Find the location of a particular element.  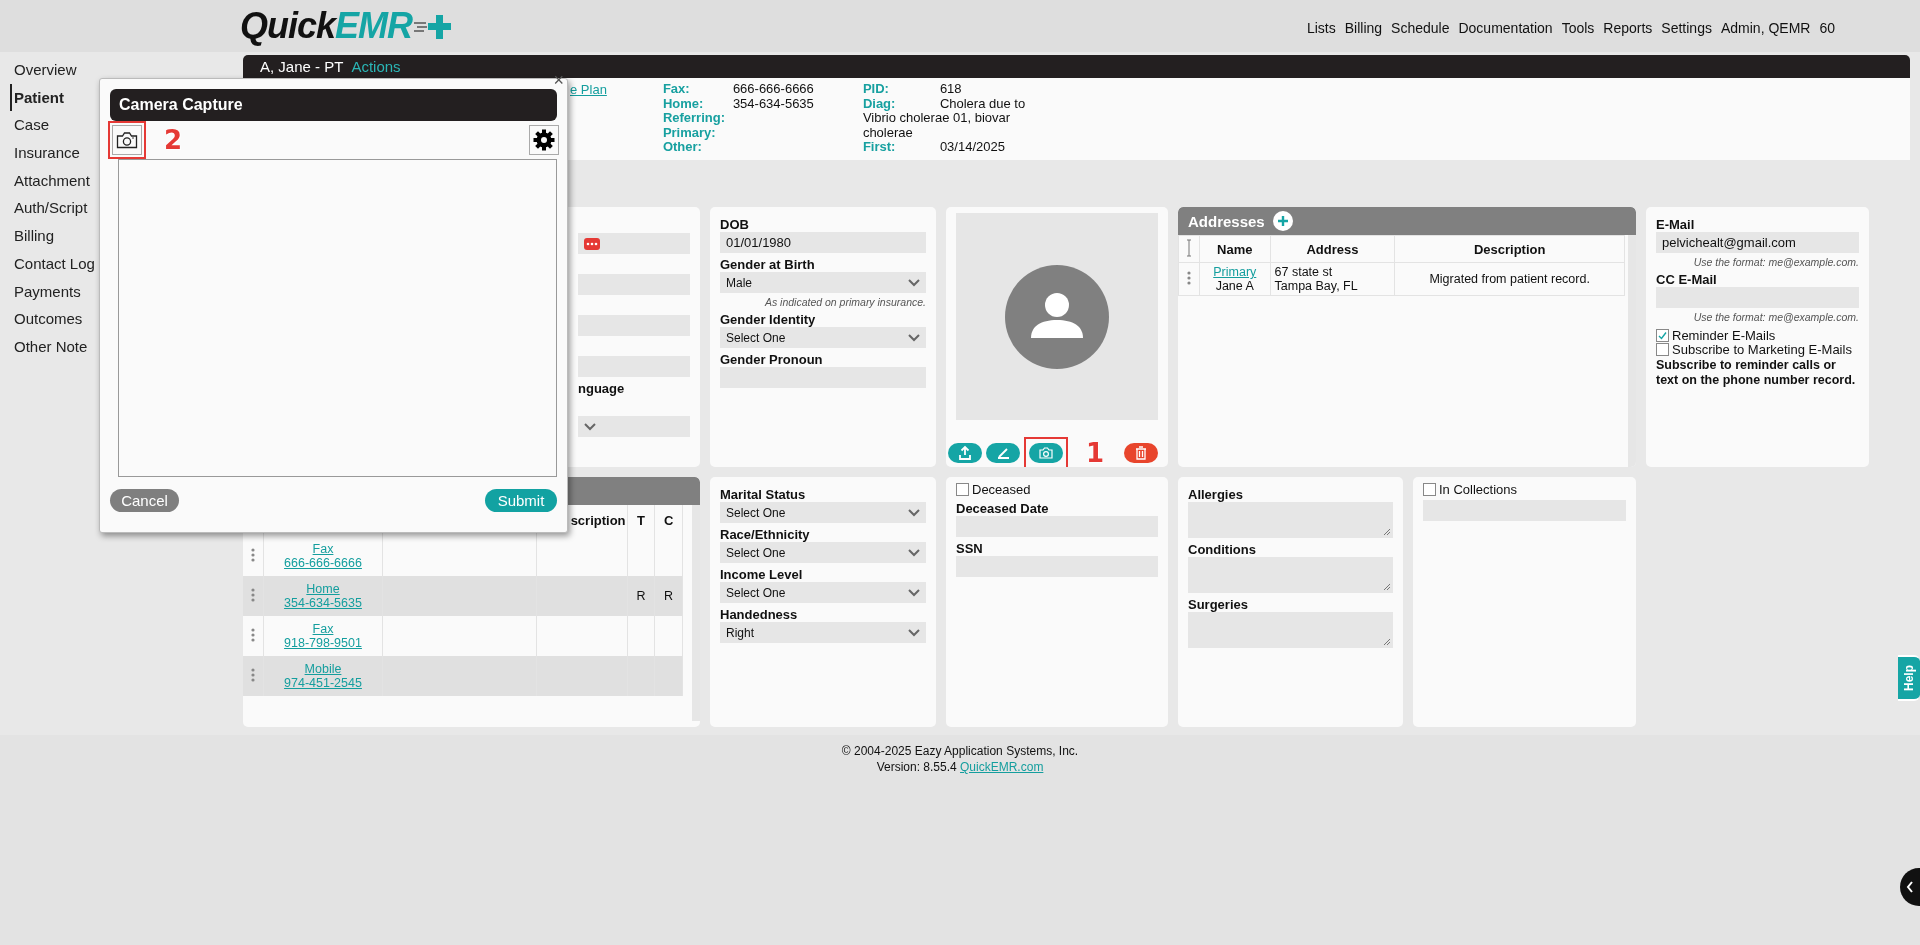

nav-link: Billing is located at coordinates (1363, 28).